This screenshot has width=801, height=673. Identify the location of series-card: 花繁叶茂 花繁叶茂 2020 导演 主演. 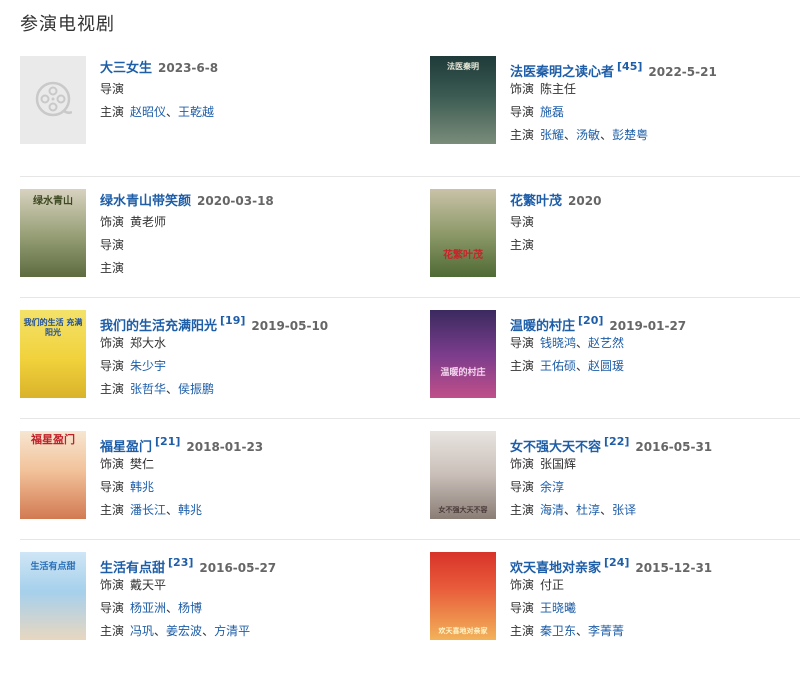
(615, 249).